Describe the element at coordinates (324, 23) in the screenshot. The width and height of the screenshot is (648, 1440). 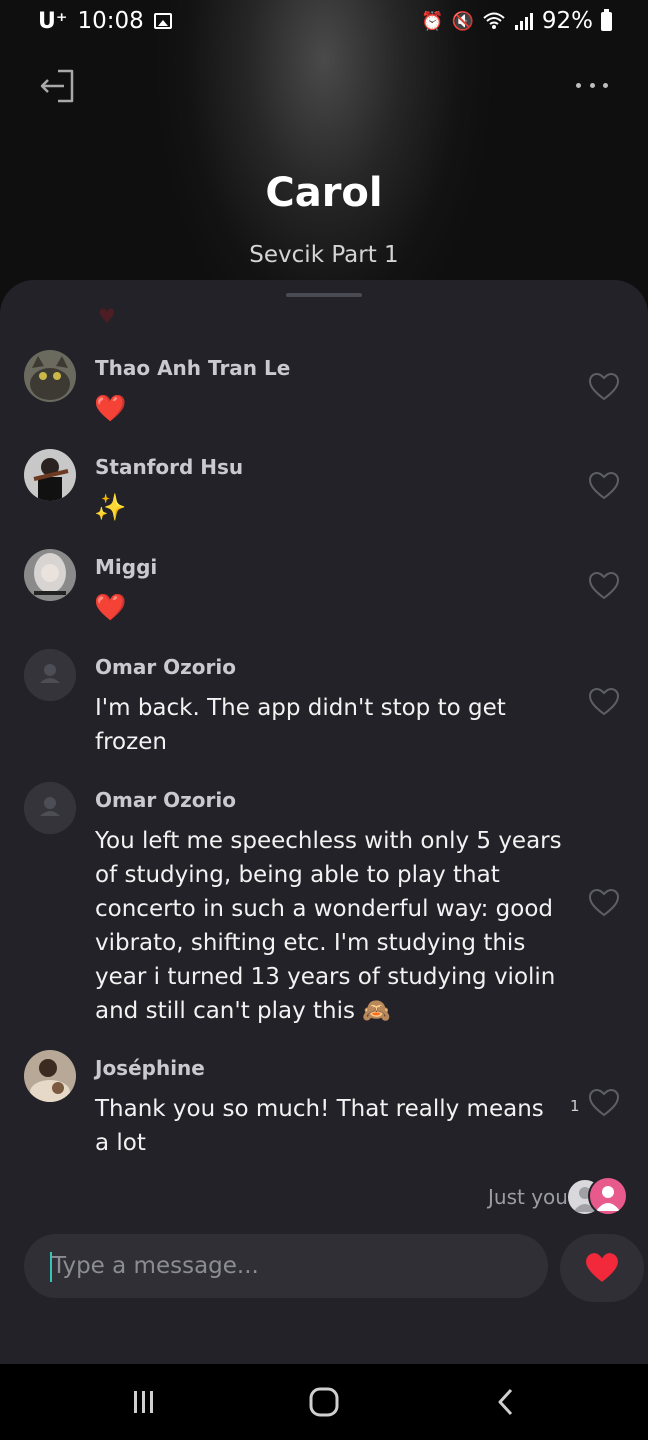
I see `status-bar: U⁺ 10:08 ⏰ 🔇 92%` at that location.